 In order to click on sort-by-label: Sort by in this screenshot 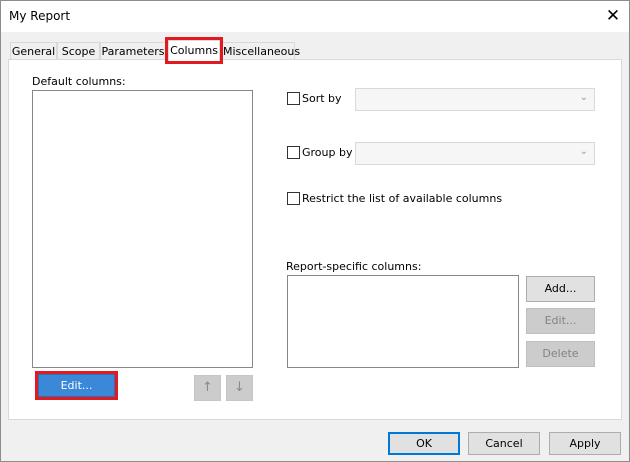, I will do `click(322, 98)`.